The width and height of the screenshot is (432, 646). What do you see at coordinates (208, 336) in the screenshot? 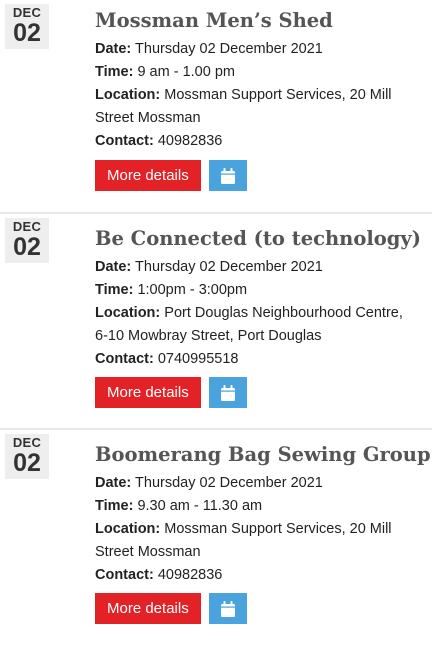
I see `event-location-line2: 6-10 Mowbray Street, Port Douglas` at bounding box center [208, 336].